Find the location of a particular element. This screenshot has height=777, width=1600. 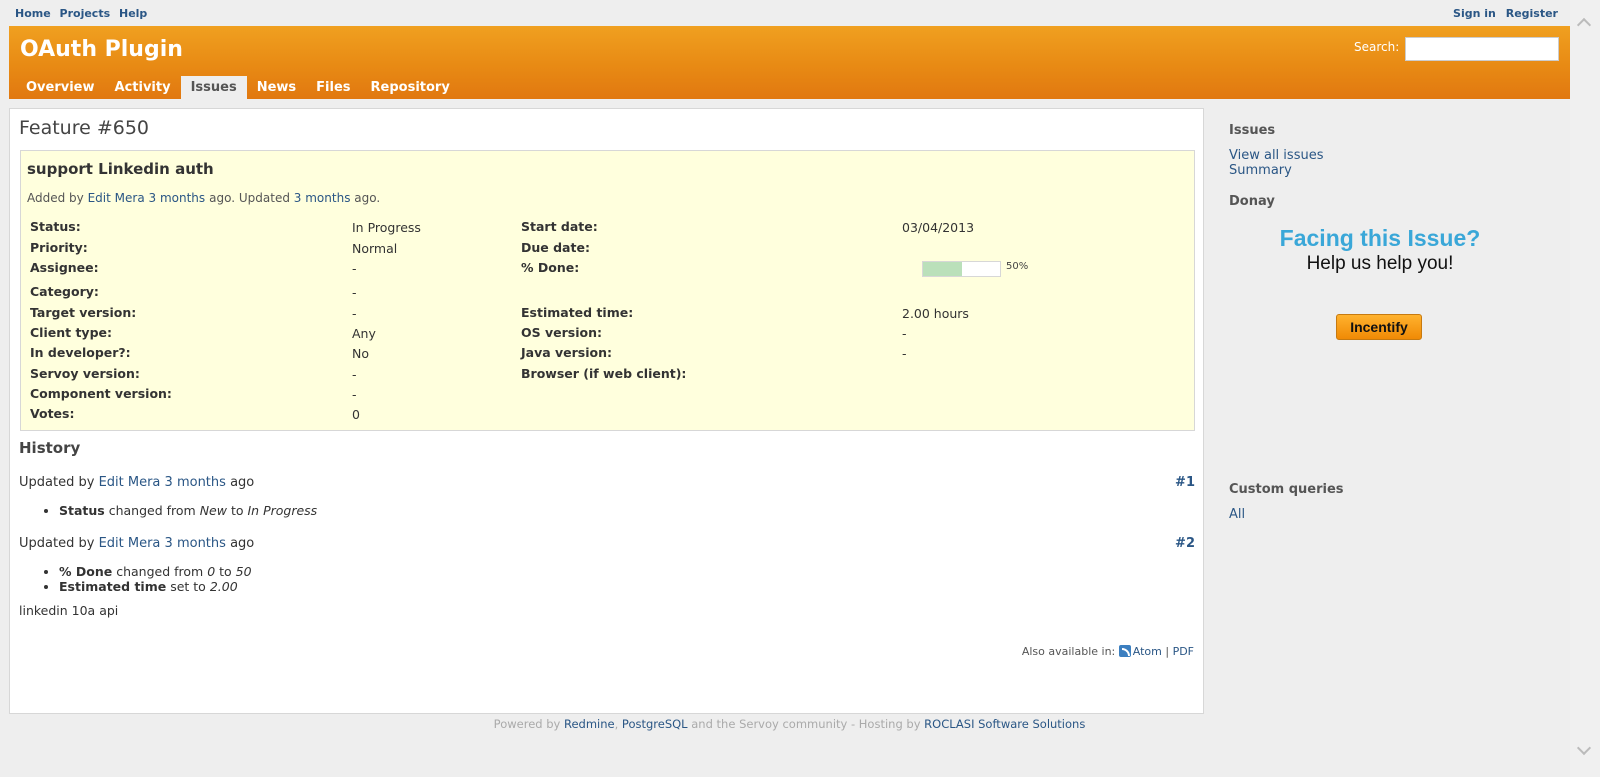

scroll-down-icon is located at coordinates (1584, 748).